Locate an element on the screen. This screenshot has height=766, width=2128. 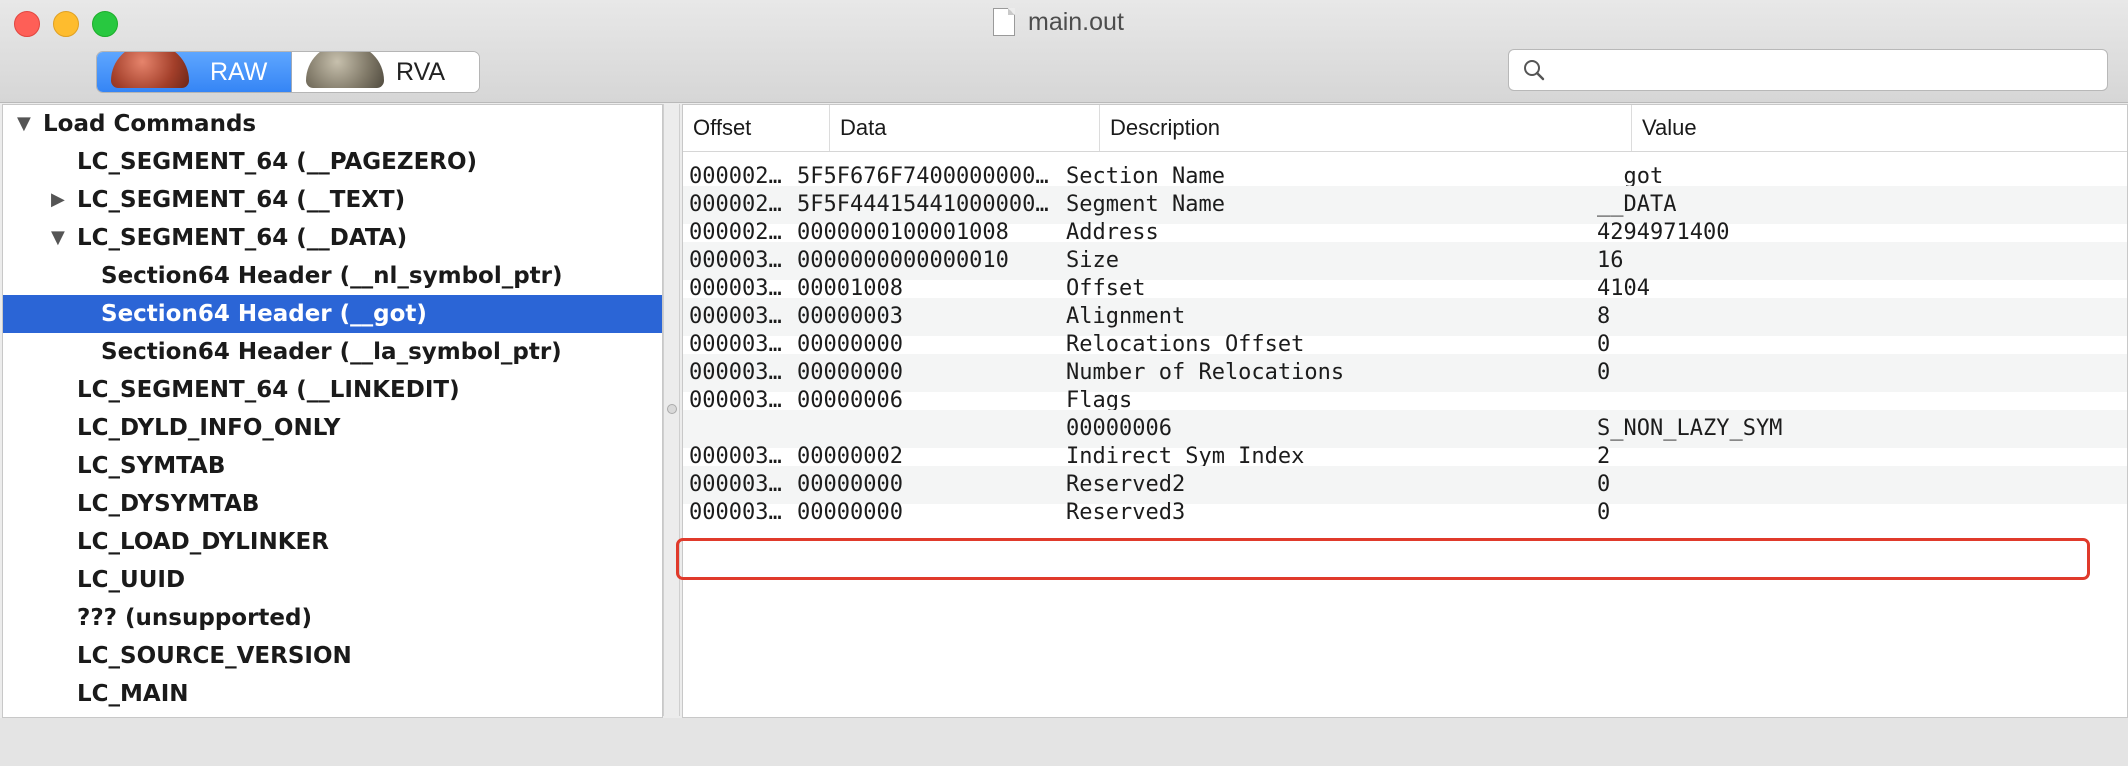
table-row: 00000324 00000000 Reserved3 0 is located at coordinates (1405, 513).